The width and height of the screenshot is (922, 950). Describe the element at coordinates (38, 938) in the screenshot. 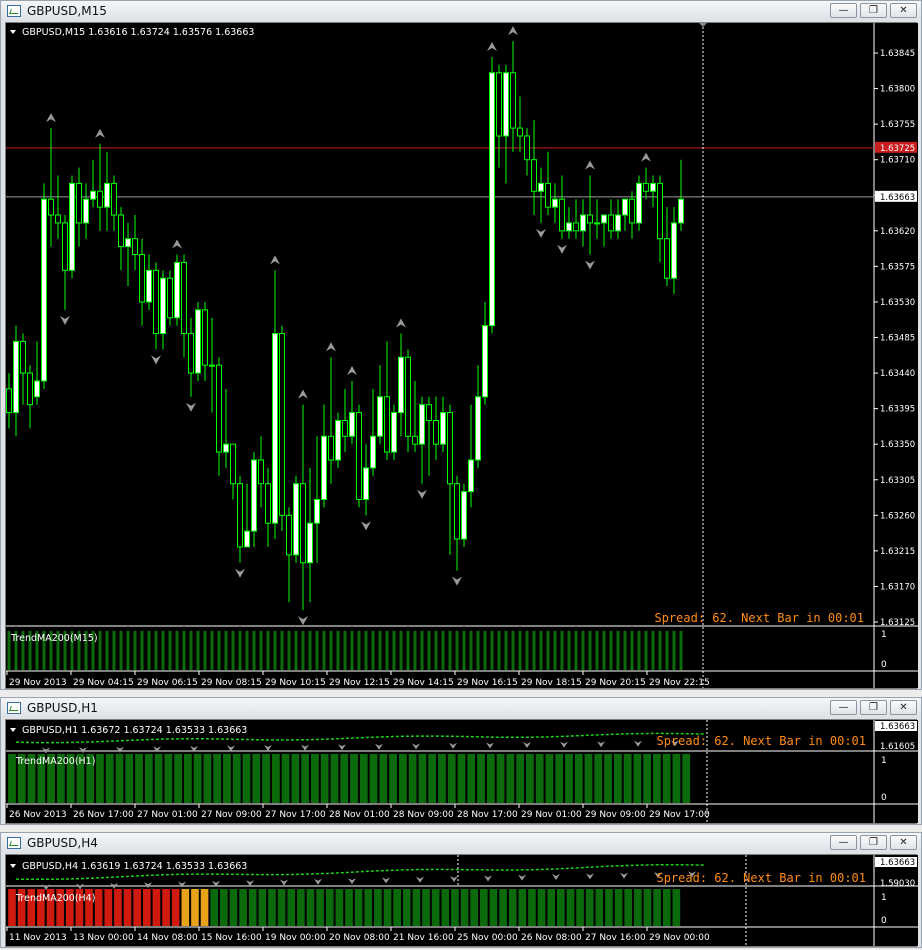

I see `time-tick-label: 11 Nov 2013` at that location.